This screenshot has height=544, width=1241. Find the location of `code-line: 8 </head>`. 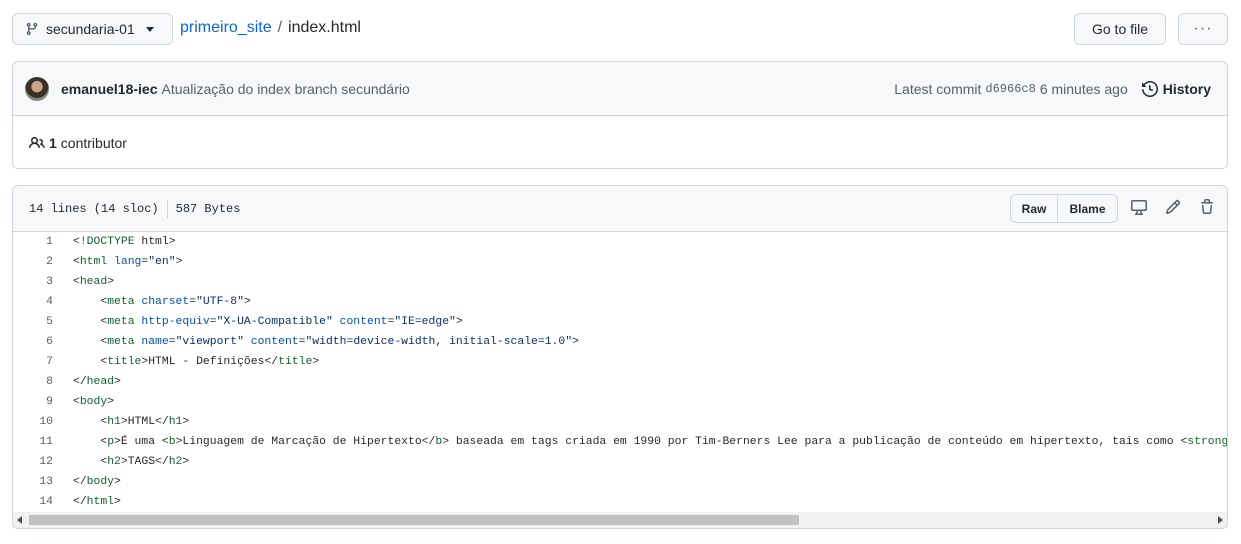

code-line: 8 </head> is located at coordinates (620, 382).